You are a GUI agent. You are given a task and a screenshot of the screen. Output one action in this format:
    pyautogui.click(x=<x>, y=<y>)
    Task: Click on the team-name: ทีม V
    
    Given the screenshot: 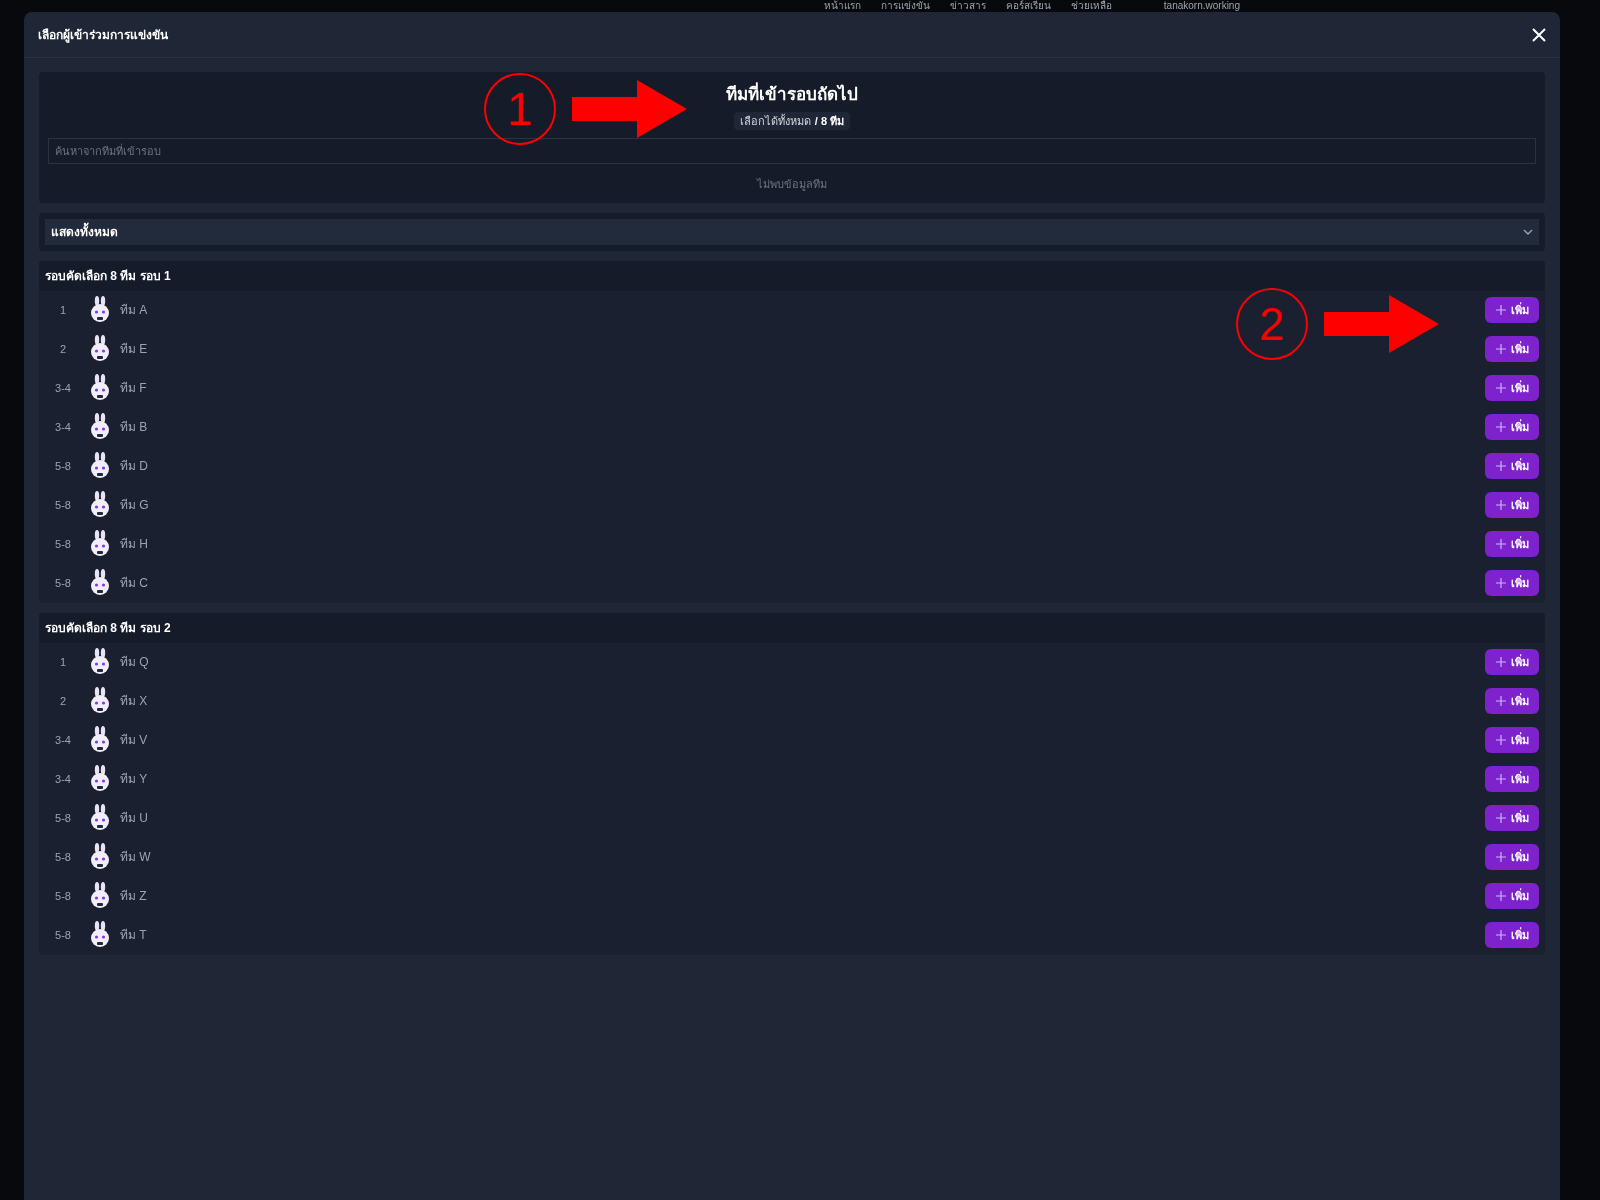 What is the action you would take?
    pyautogui.click(x=134, y=740)
    